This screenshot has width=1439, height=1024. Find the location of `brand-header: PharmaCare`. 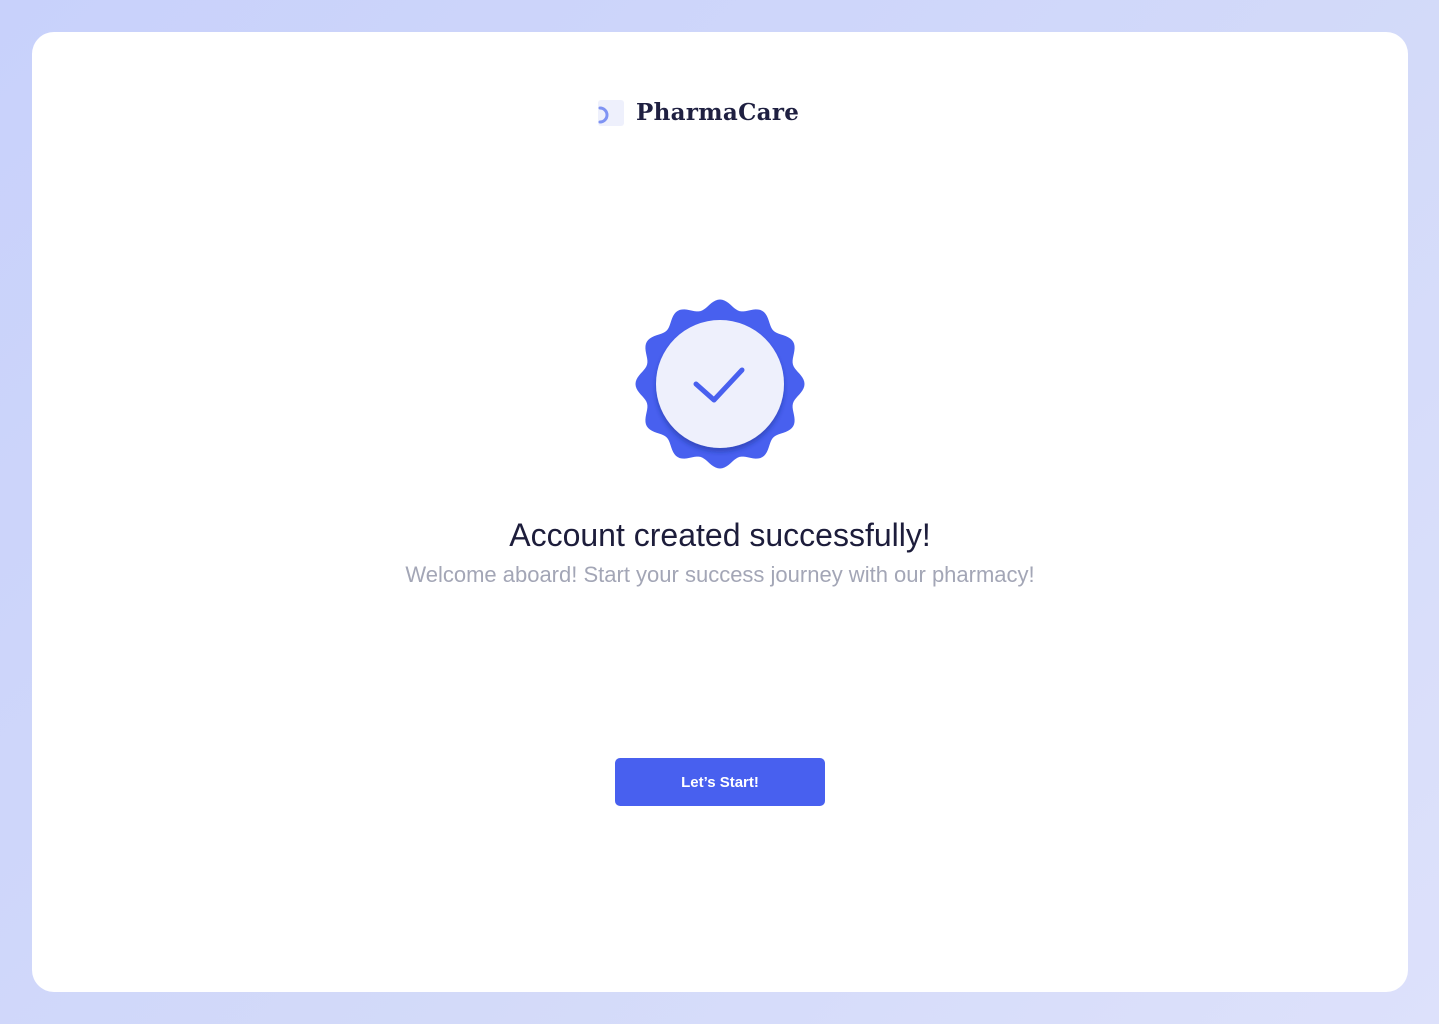

brand-header: PharmaCare is located at coordinates (698, 113).